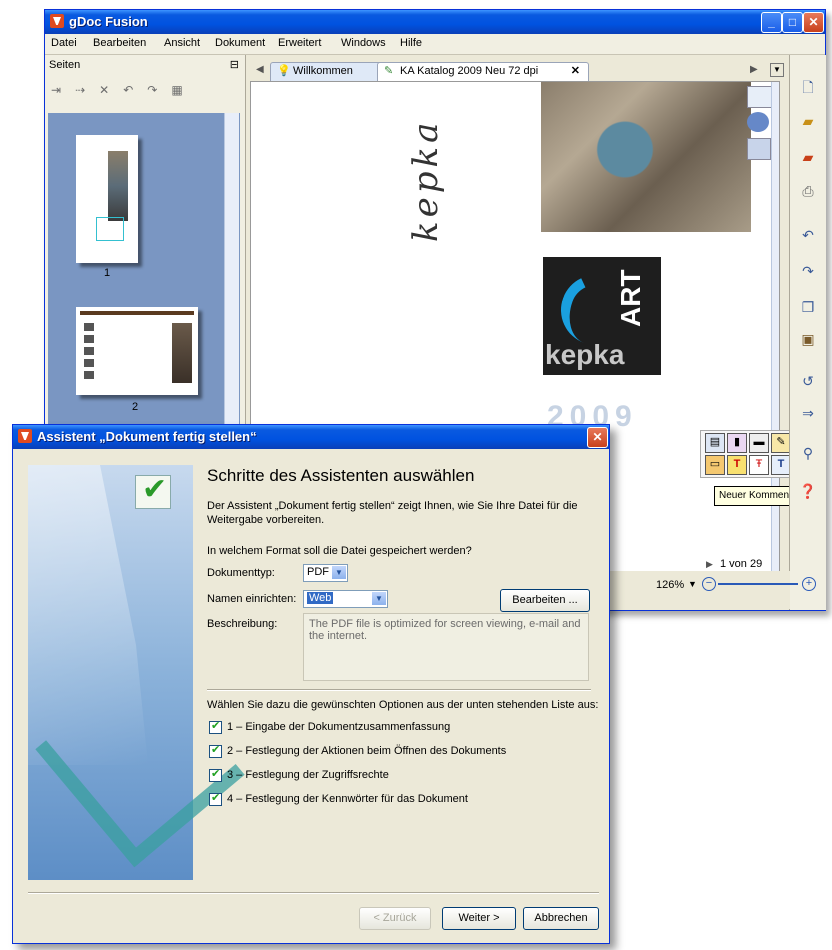 The image size is (832, 950). I want to click on find-icon: ⚲, so click(808, 453).